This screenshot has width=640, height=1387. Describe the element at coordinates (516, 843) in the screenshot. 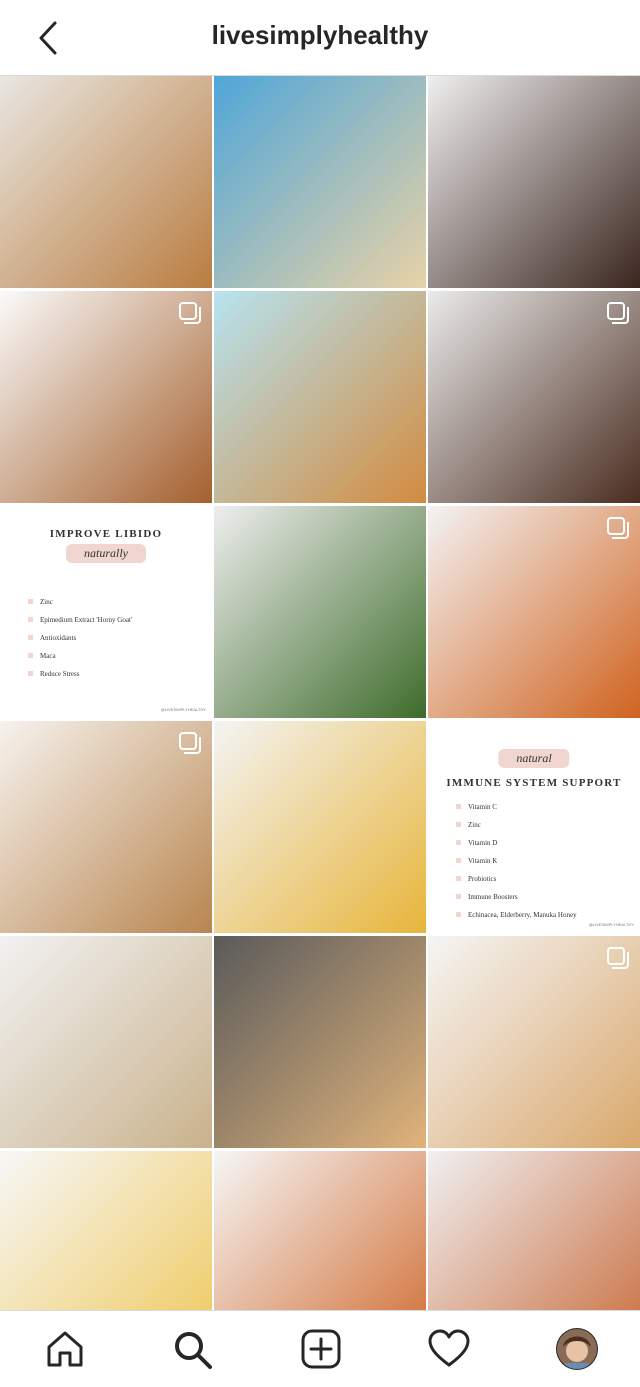

I see `info-list-item: Vitamin D` at that location.